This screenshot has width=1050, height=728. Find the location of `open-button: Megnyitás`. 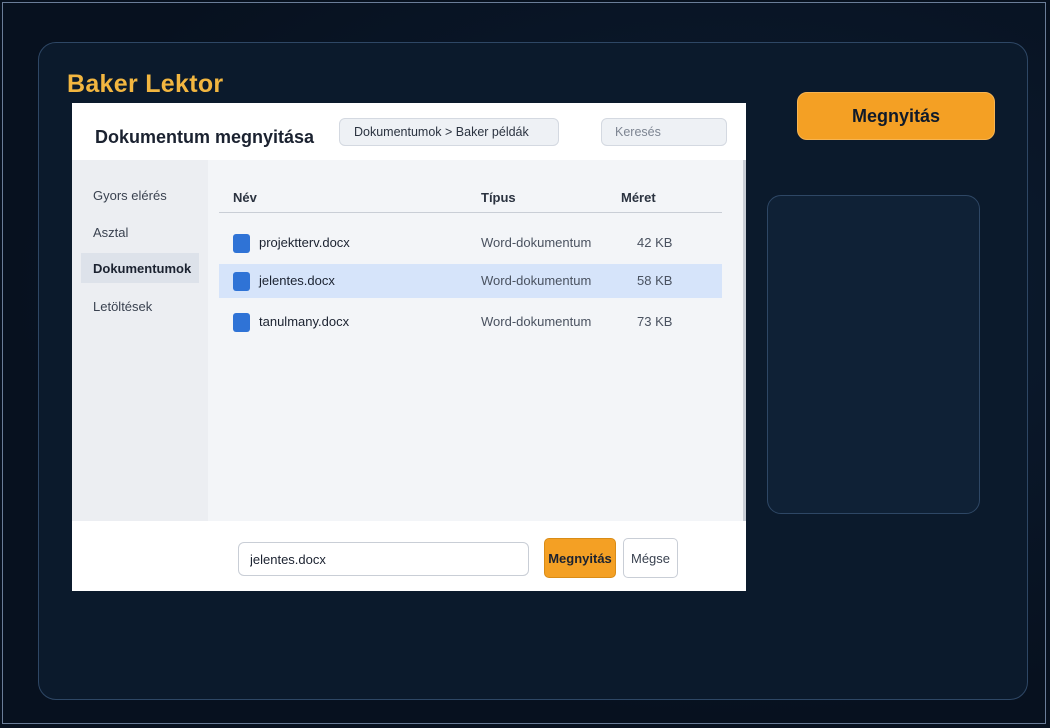

open-button: Megnyitás is located at coordinates (896, 116).